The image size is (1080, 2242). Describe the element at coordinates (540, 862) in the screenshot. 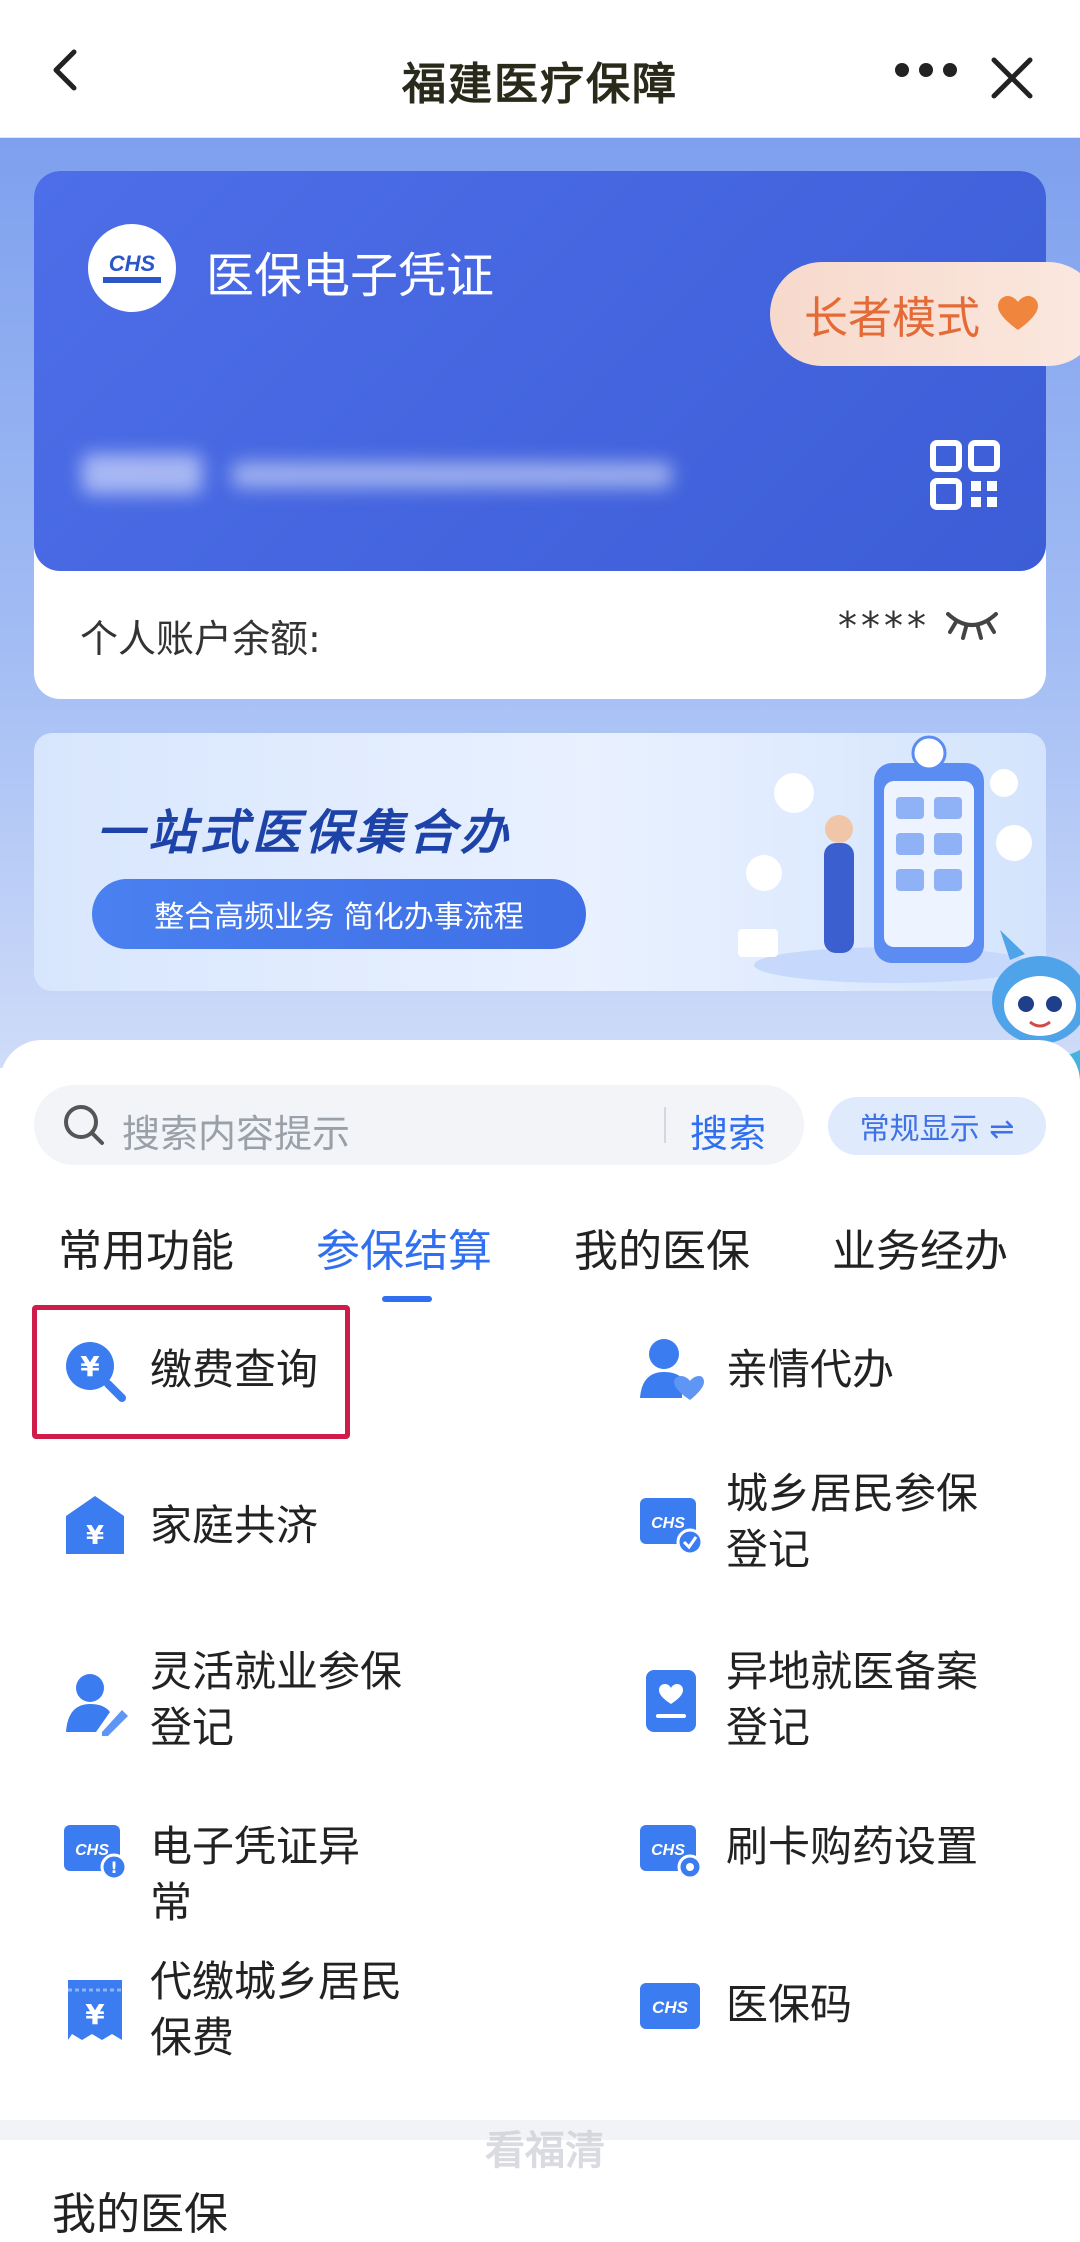

I see `promo-banner: 一站式医保集合办 整合高频业务 简化办事流程` at that location.